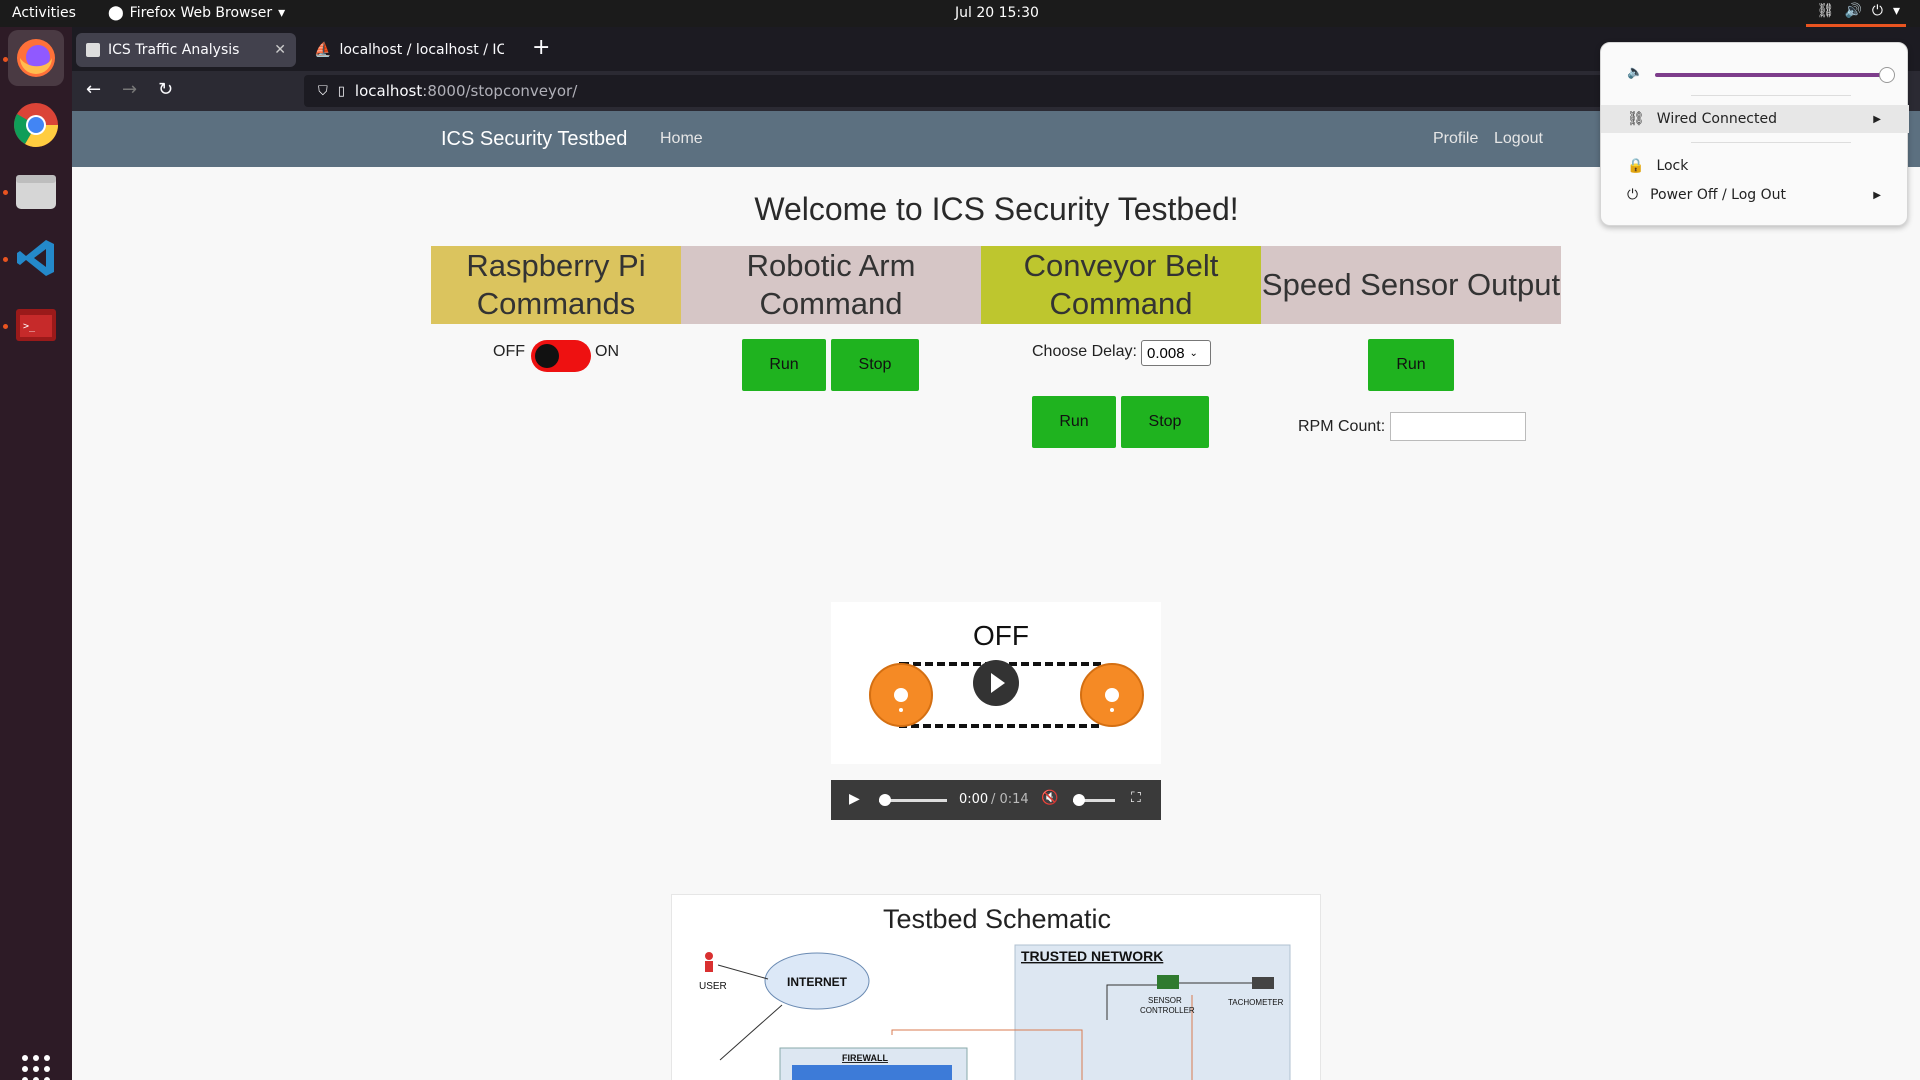 The height and width of the screenshot is (1080, 1920). I want to click on shield-icon: ⛉, so click(323, 91).